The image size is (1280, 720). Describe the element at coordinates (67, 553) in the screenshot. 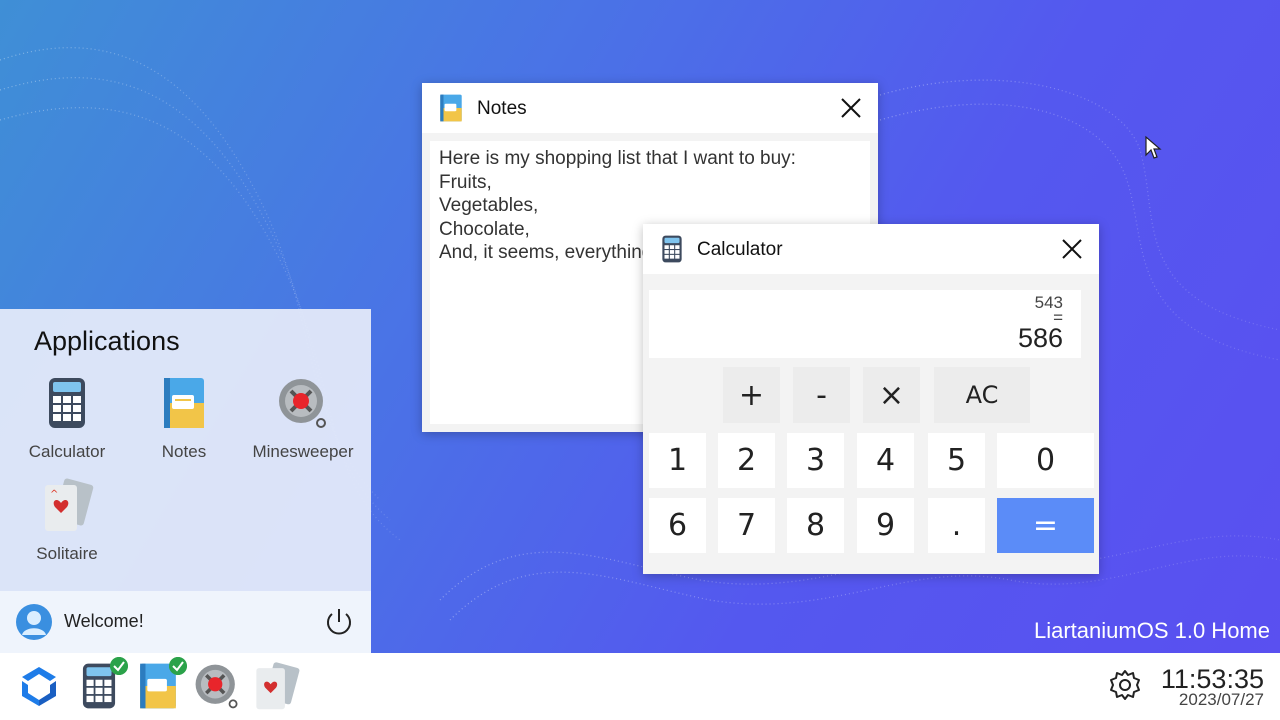

I see `app-tile-label: Solitaire` at that location.